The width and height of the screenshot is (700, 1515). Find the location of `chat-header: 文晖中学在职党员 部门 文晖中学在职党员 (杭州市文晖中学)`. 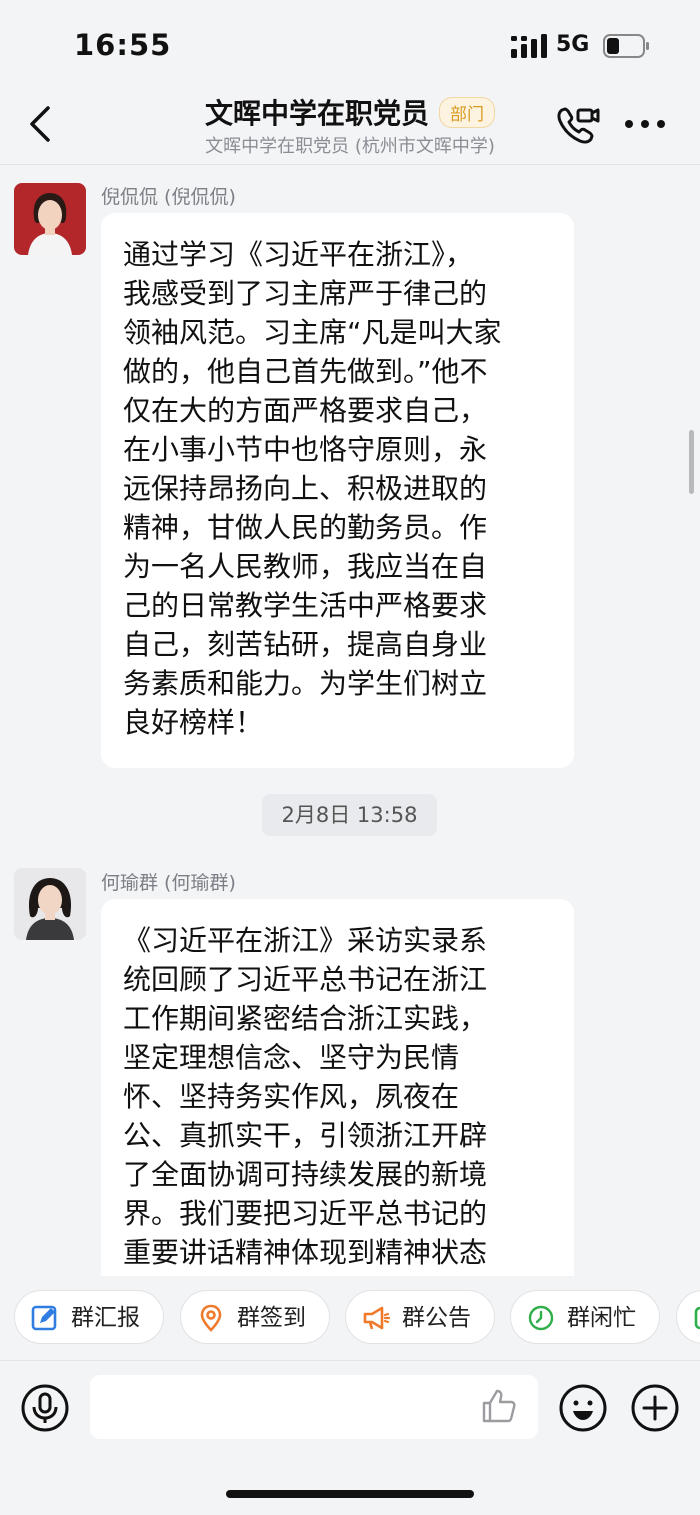

chat-header: 文晖中学在职党员 部门 文晖中学在职党员 (杭州市文晖中学) is located at coordinates (350, 127).